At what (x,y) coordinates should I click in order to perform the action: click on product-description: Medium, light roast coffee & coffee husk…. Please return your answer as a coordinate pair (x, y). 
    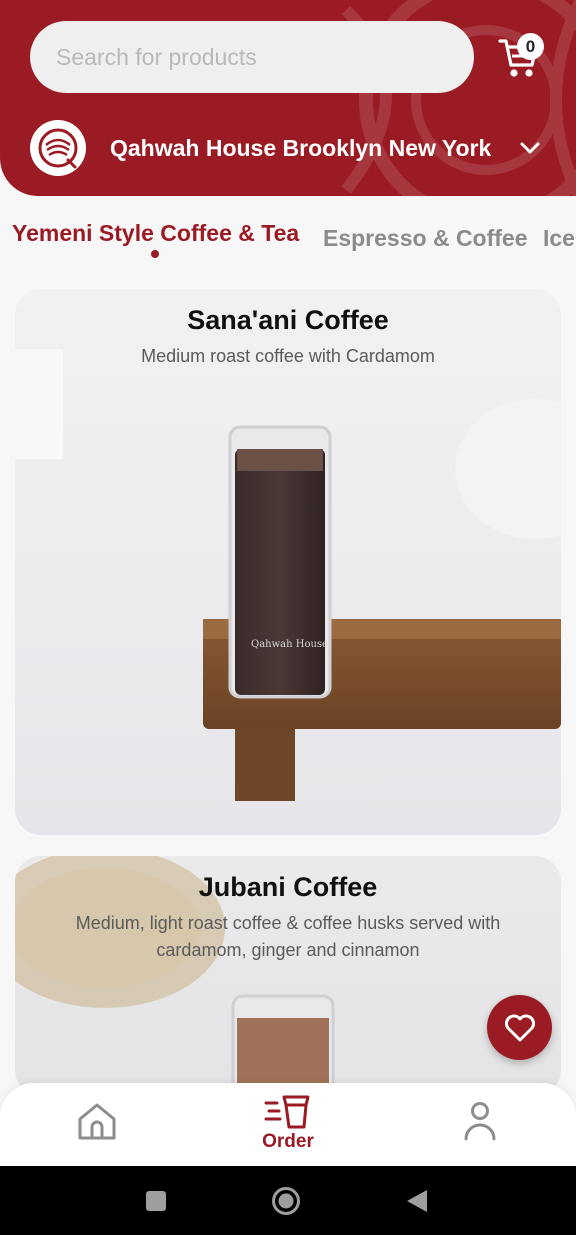
    Looking at the image, I should click on (288, 937).